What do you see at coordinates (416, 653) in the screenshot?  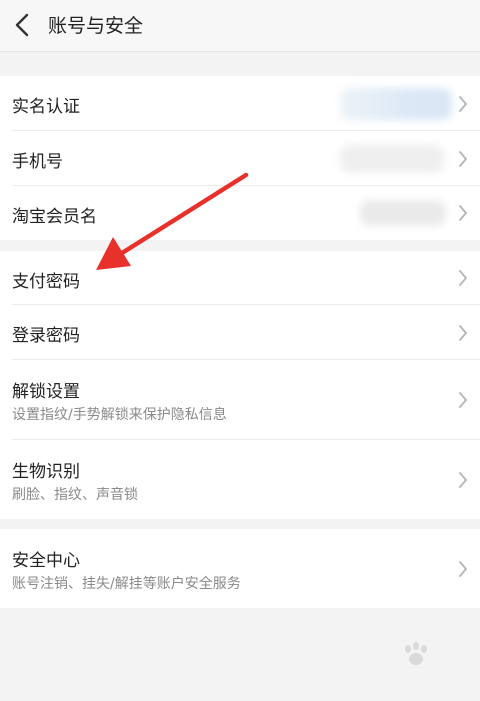 I see `baidu-paw-icon` at bounding box center [416, 653].